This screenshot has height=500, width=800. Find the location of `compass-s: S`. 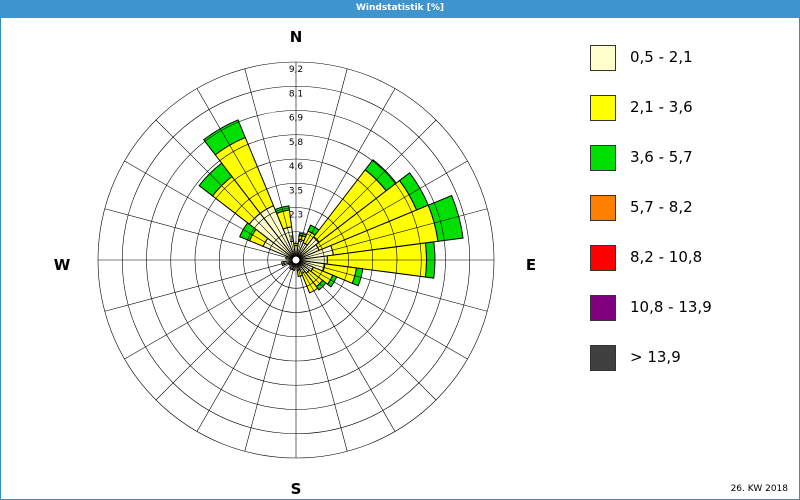

compass-s: S is located at coordinates (296, 489).